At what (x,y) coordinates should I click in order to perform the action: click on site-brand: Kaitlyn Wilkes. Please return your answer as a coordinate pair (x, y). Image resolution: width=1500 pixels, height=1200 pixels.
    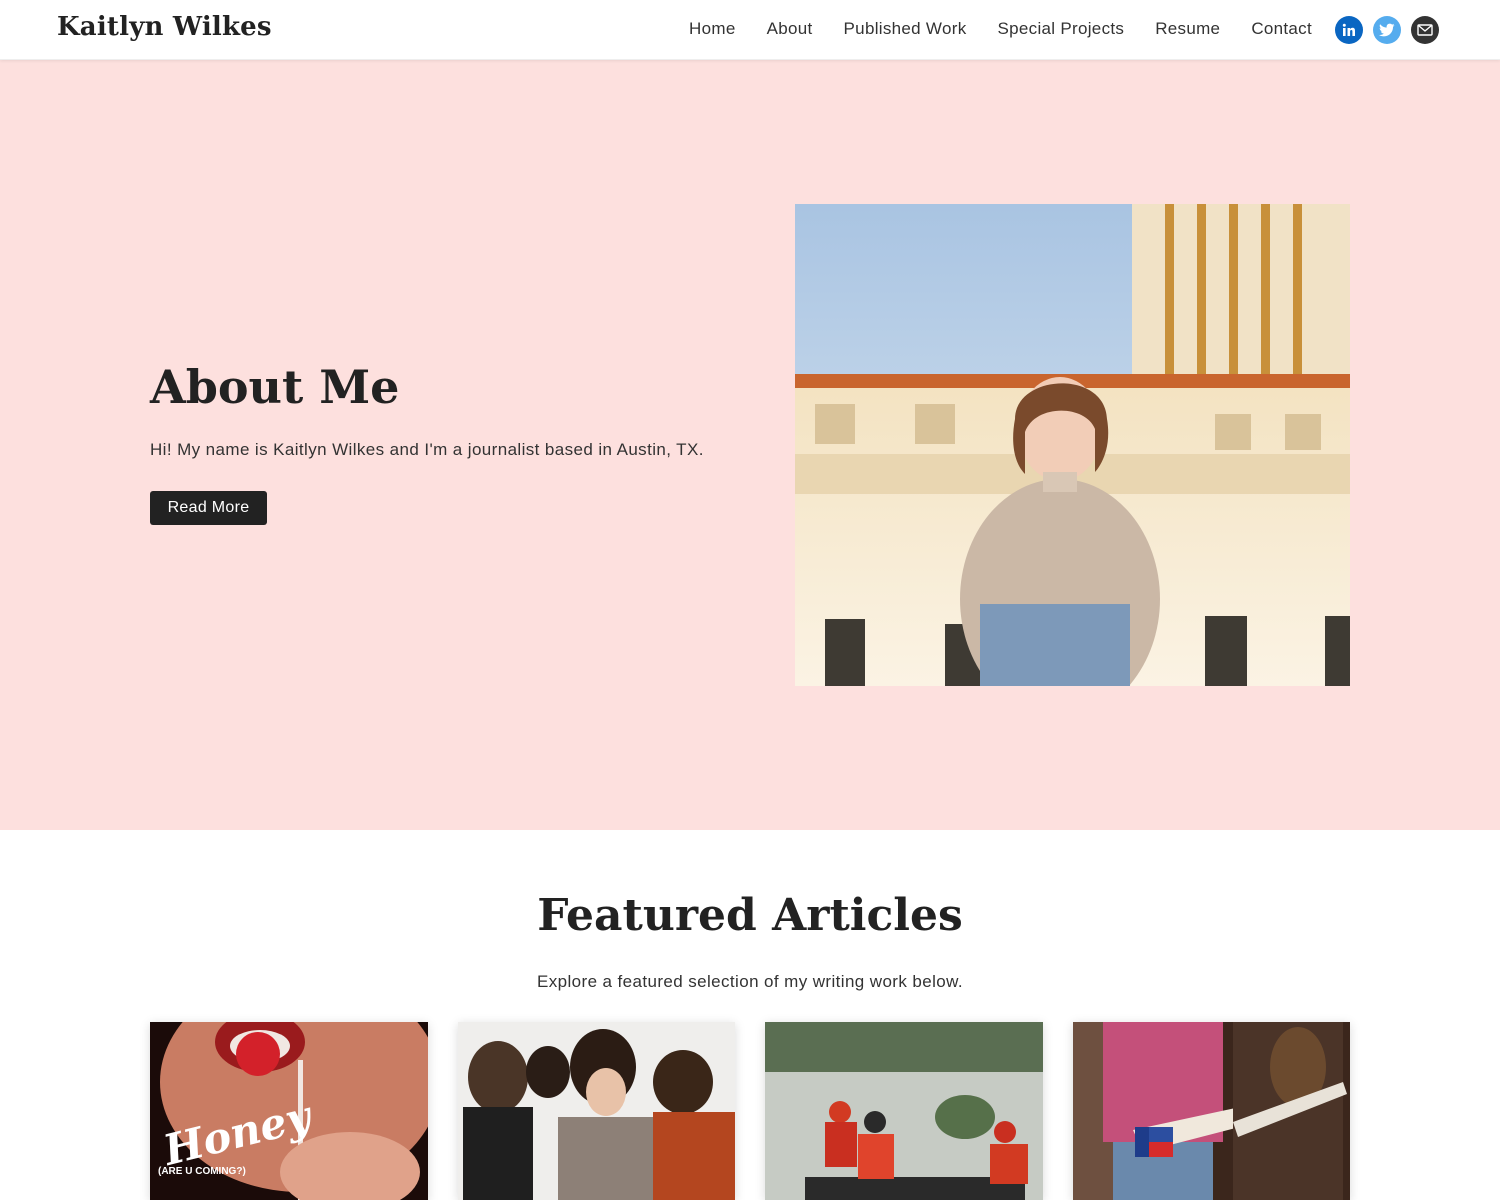
    Looking at the image, I should click on (164, 27).